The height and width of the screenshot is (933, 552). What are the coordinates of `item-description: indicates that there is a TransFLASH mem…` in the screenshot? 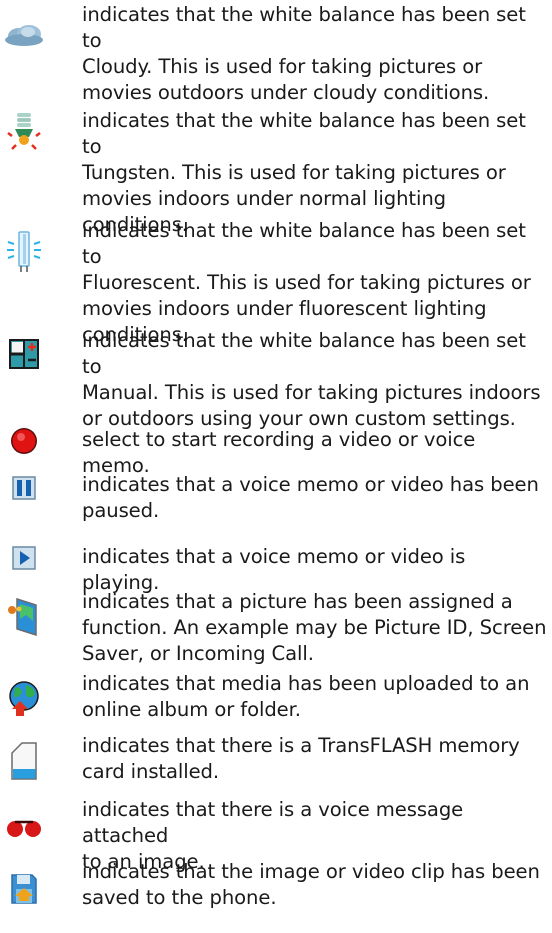 It's located at (301, 758).